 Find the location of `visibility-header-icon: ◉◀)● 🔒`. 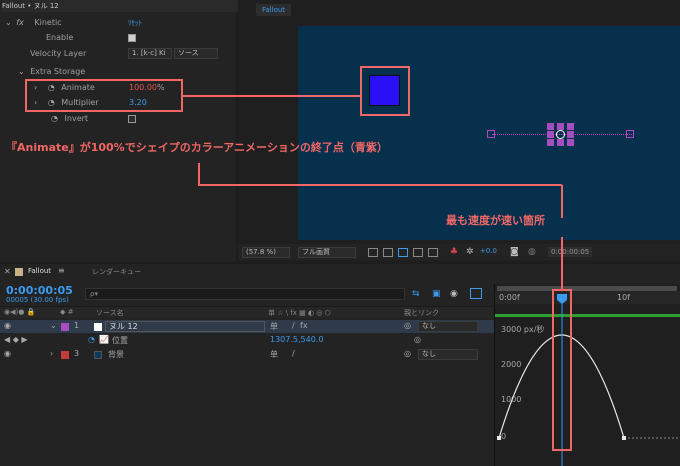

visibility-header-icon: ◉◀)● 🔒 is located at coordinates (20, 312).